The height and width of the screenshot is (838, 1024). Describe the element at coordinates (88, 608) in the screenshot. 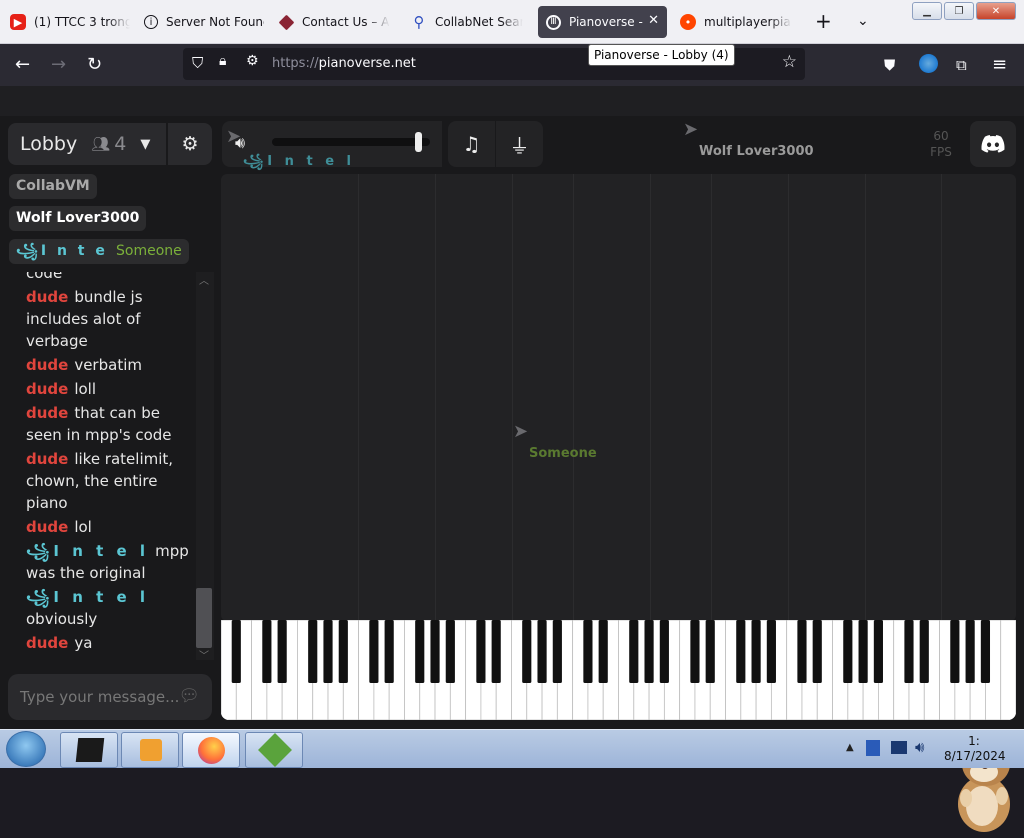

I see `chat-message: ꧁I n t e l obviously` at that location.